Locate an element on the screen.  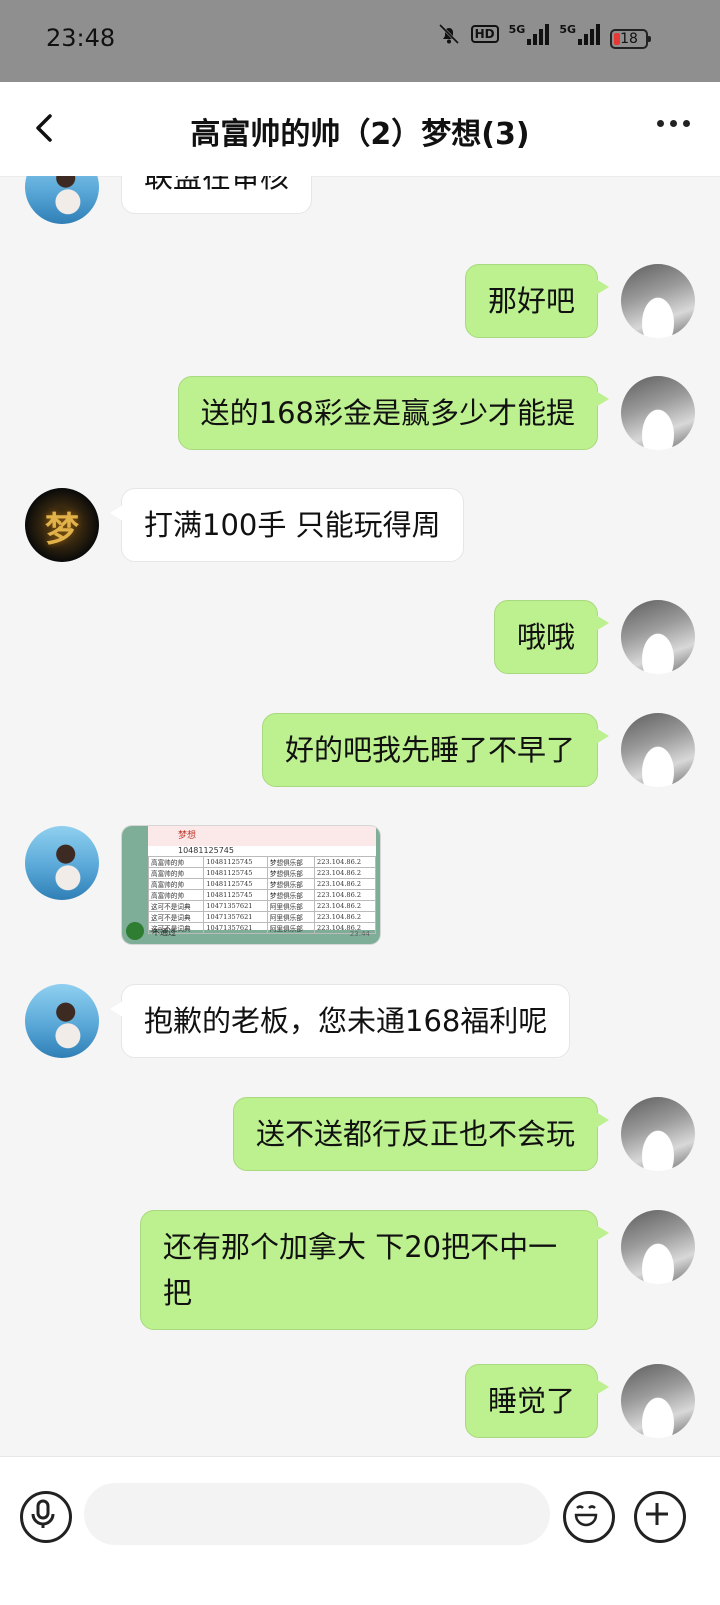
message-bubble: 那好吧 is located at coordinates (537, 301).